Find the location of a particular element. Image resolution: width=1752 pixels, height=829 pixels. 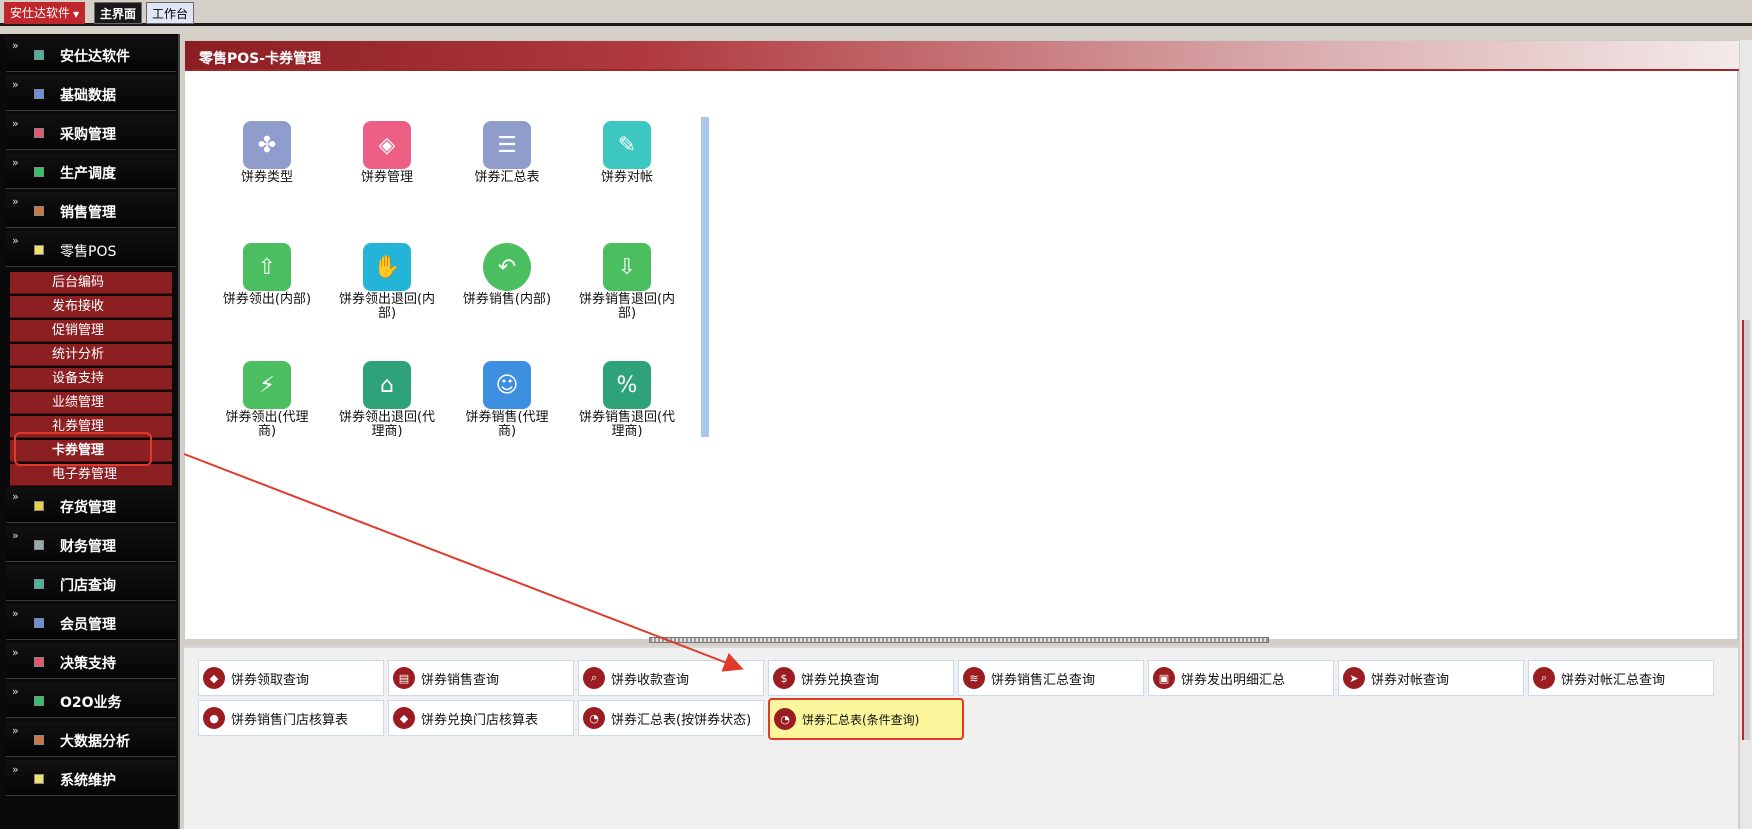

btn-summary-by-status: ◔ 饼券汇总表(按饼券状态) is located at coordinates (671, 718).